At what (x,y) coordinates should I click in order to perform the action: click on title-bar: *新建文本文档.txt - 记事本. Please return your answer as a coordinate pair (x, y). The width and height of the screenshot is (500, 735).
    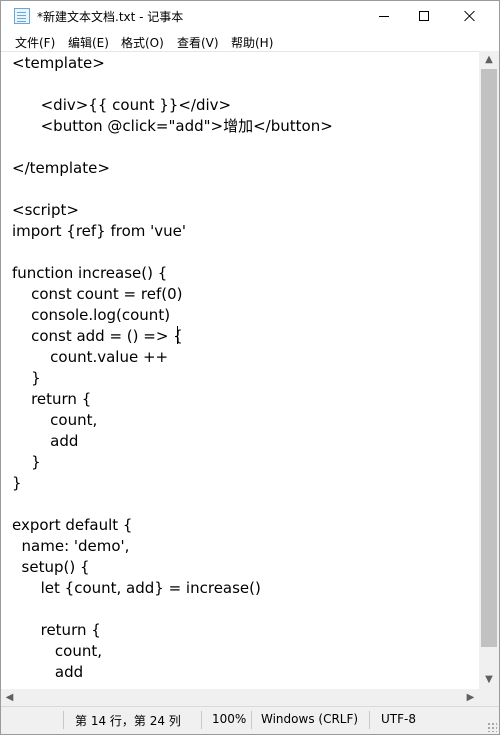
    Looking at the image, I should click on (250, 16).